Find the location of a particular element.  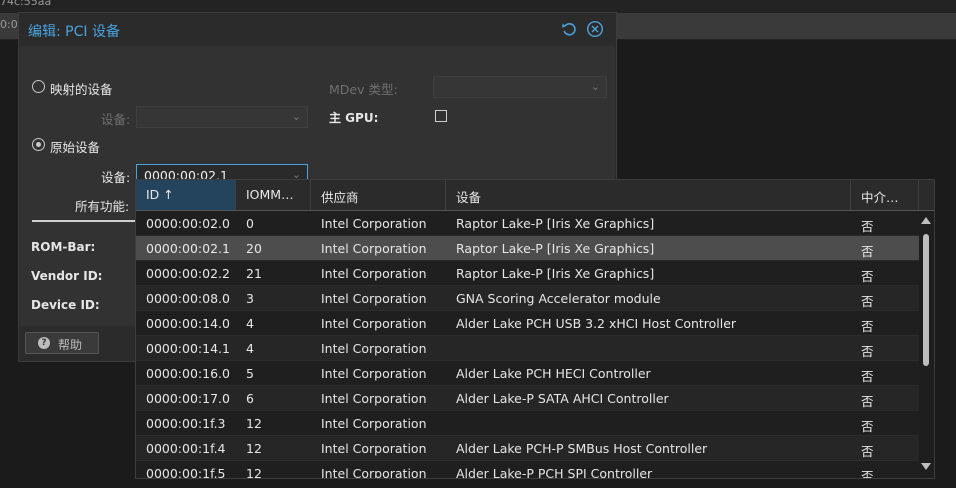

cell-id: 0000:00:1f.3 is located at coordinates (186, 423).